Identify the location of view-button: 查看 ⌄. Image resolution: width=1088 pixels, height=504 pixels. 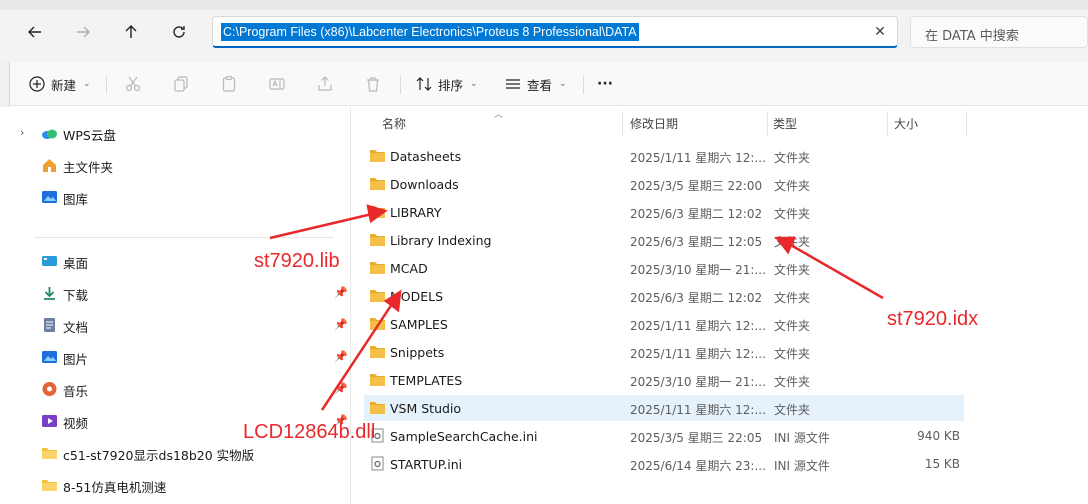
(535, 84).